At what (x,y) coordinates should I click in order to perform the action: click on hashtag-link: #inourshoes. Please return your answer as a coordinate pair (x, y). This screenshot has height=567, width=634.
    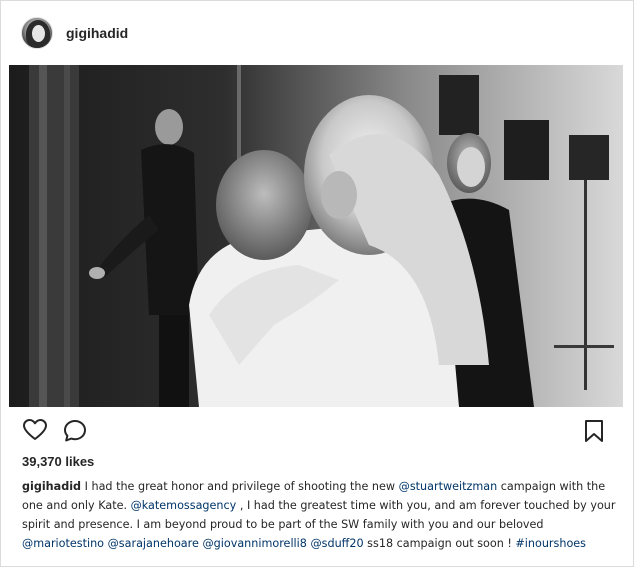
    Looking at the image, I should click on (550, 543).